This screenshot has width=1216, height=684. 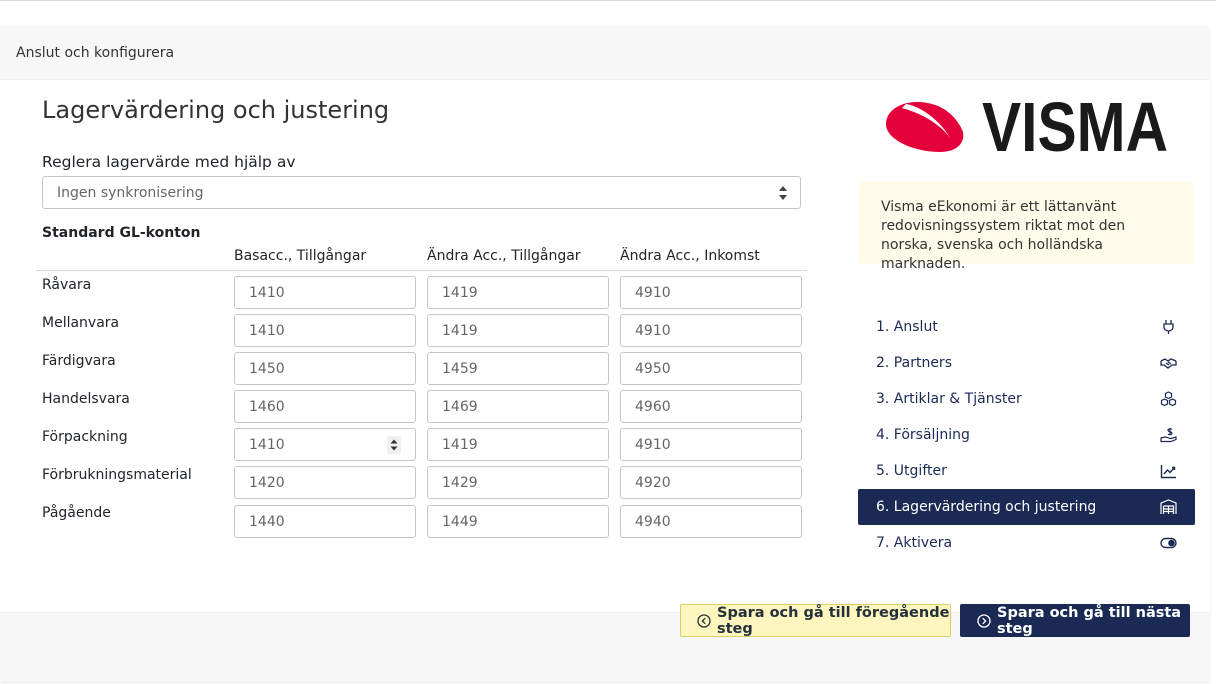 What do you see at coordinates (608, 0) in the screenshot?
I see `top-divider` at bounding box center [608, 0].